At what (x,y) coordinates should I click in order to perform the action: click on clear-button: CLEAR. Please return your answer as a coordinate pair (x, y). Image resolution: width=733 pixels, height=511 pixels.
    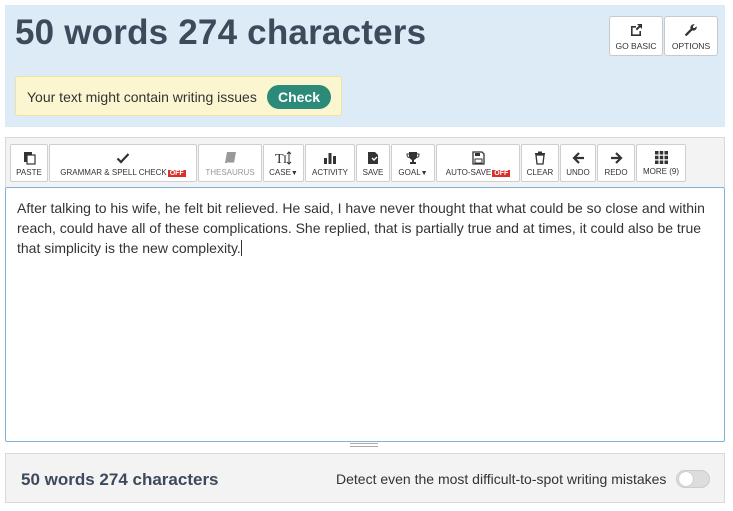
    Looking at the image, I should click on (540, 163).